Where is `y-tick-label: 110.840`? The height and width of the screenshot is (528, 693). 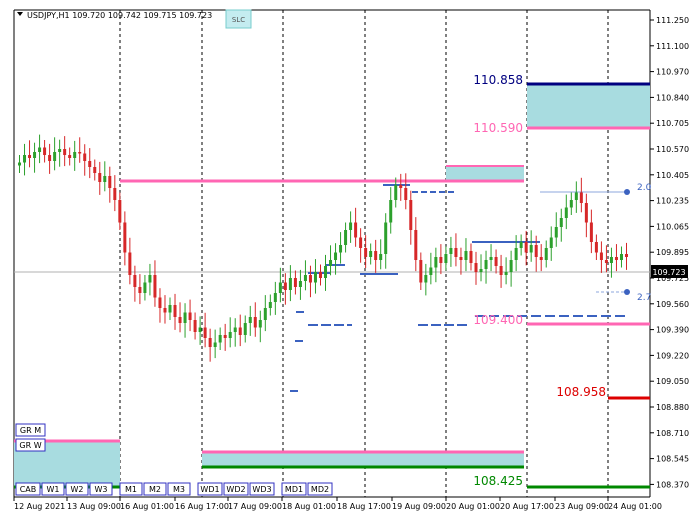 y-tick-label: 110.840 is located at coordinates (672, 97).